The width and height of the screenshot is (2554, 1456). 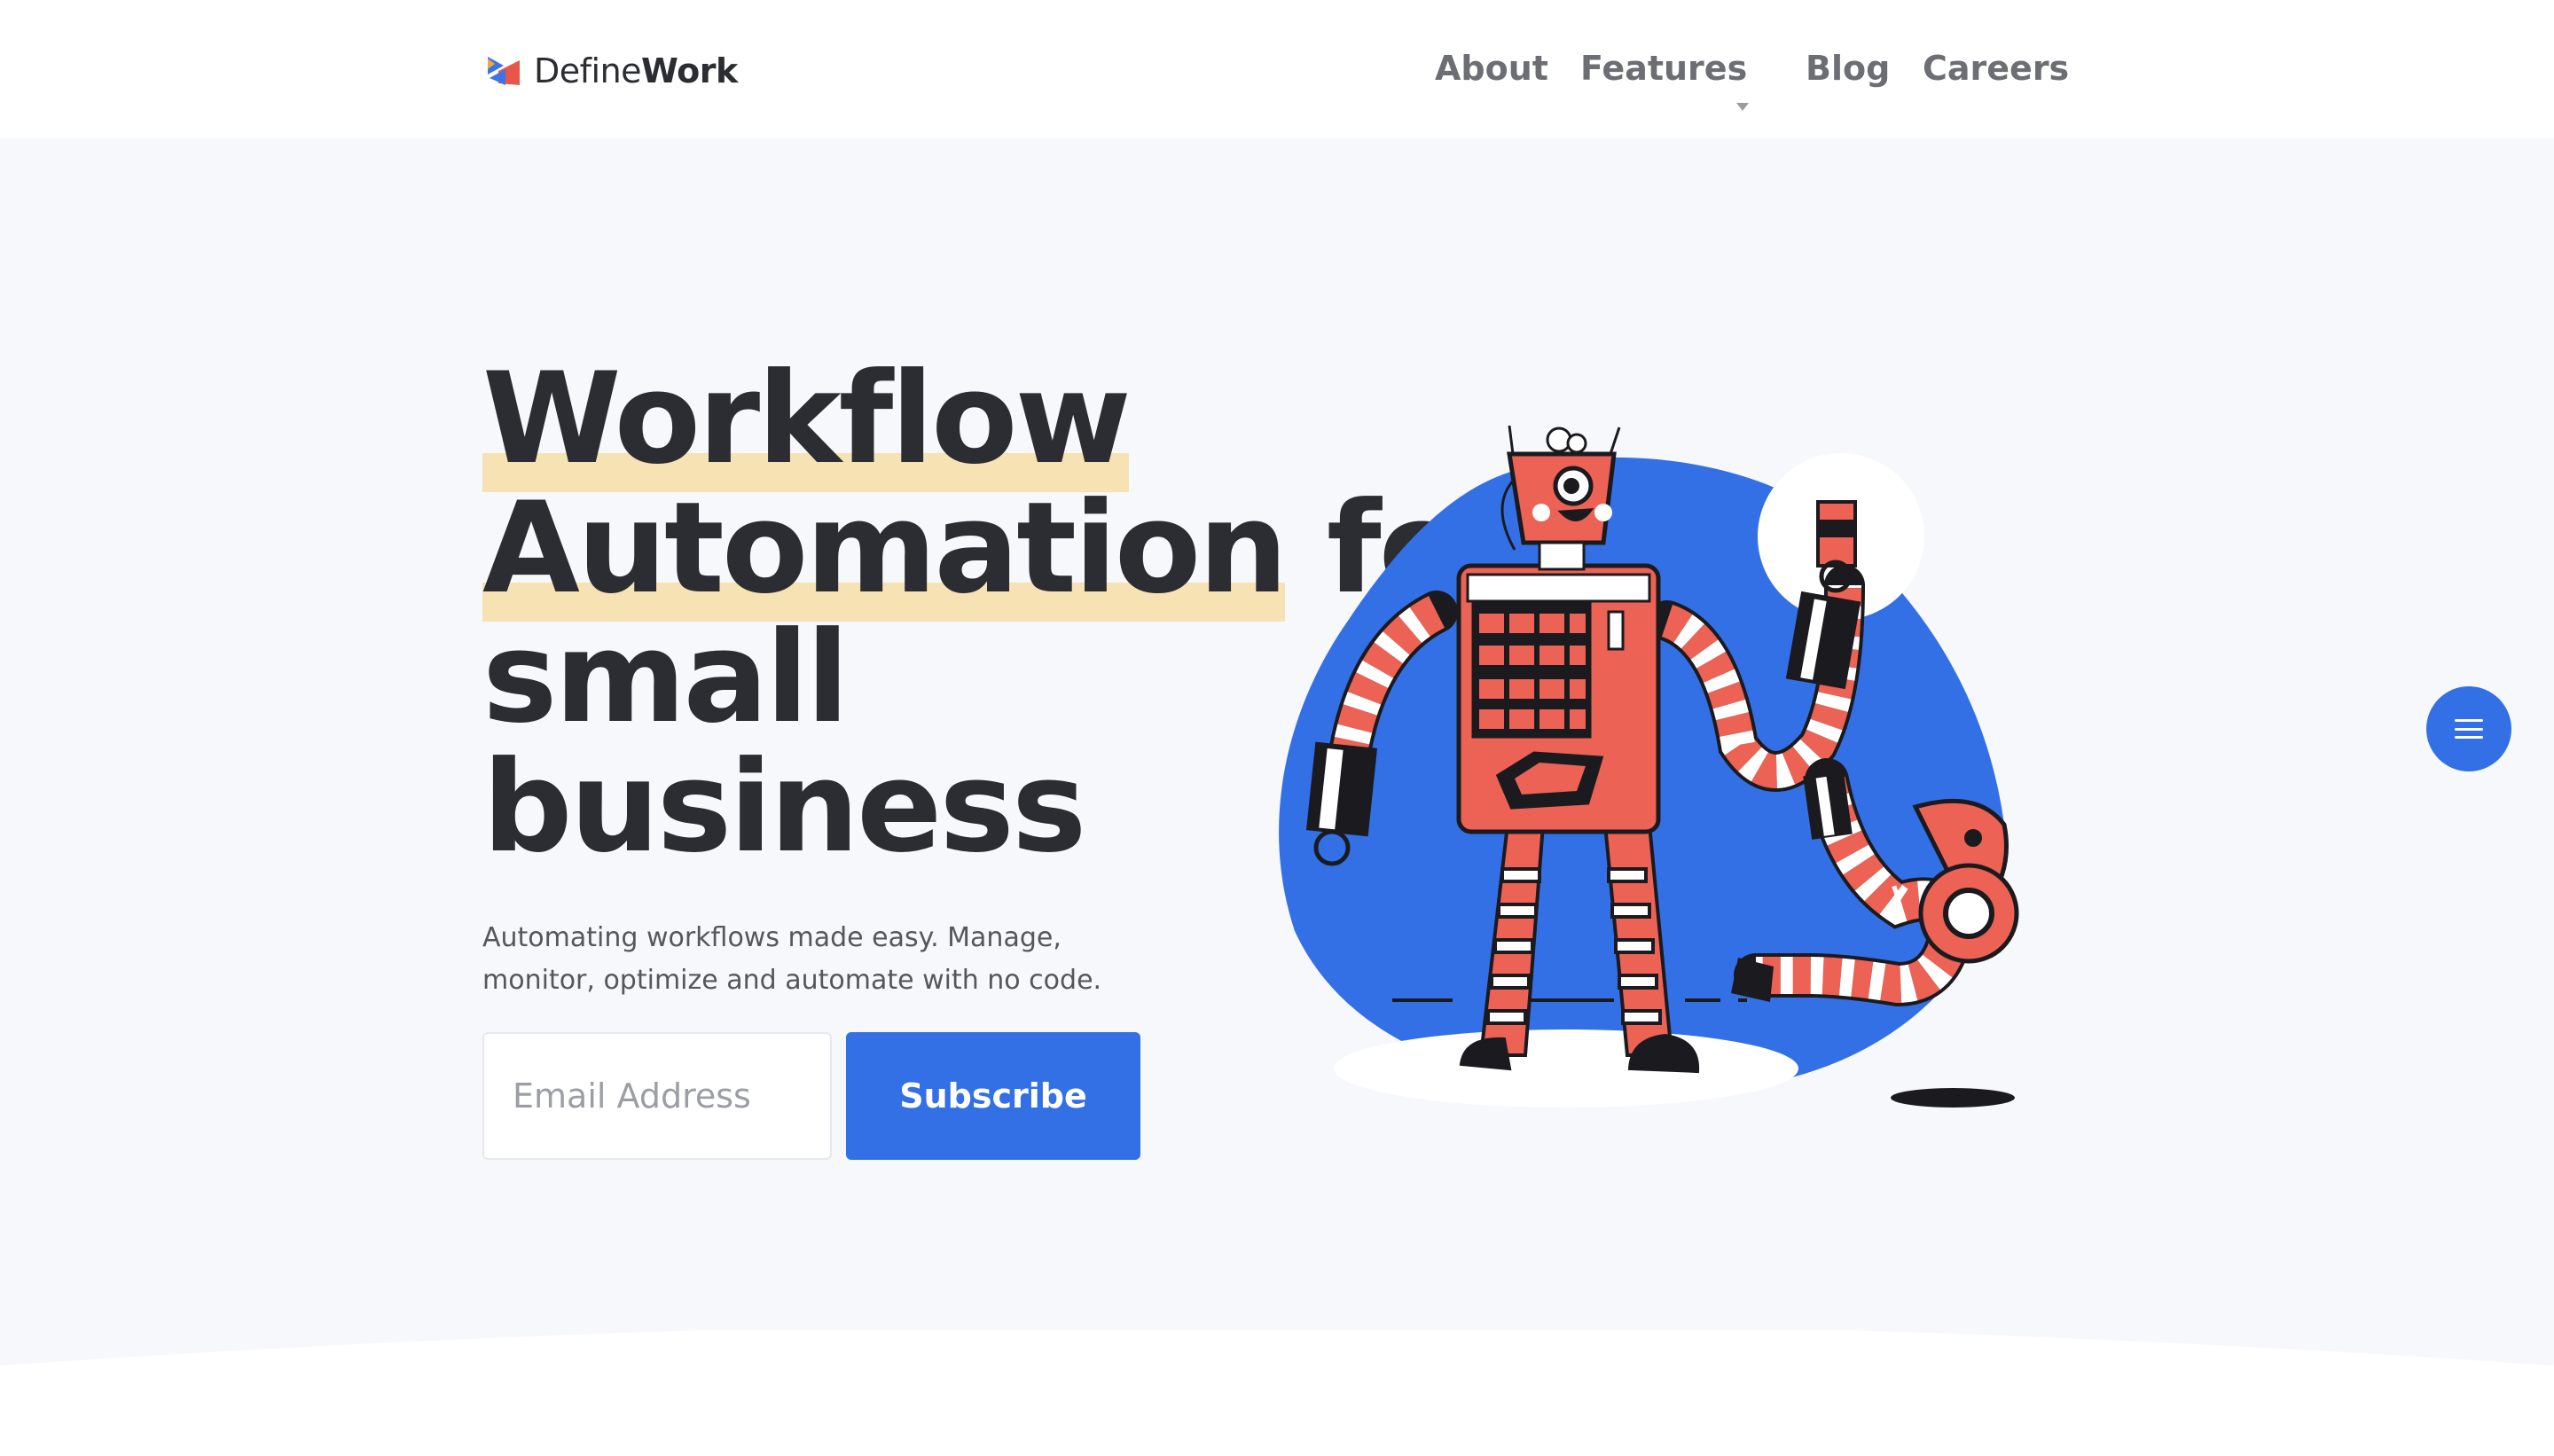 I want to click on brand-name: DefineWork, so click(x=636, y=71).